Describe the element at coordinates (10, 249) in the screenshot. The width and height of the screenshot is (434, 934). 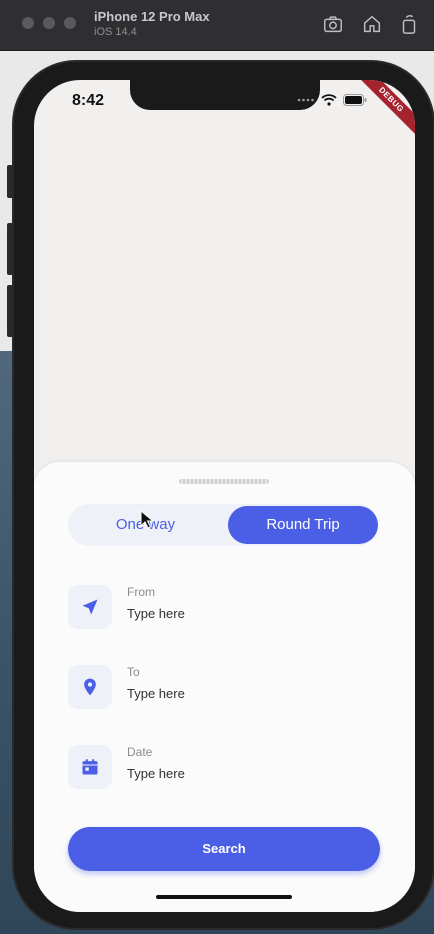
I see `volume-up-button` at that location.